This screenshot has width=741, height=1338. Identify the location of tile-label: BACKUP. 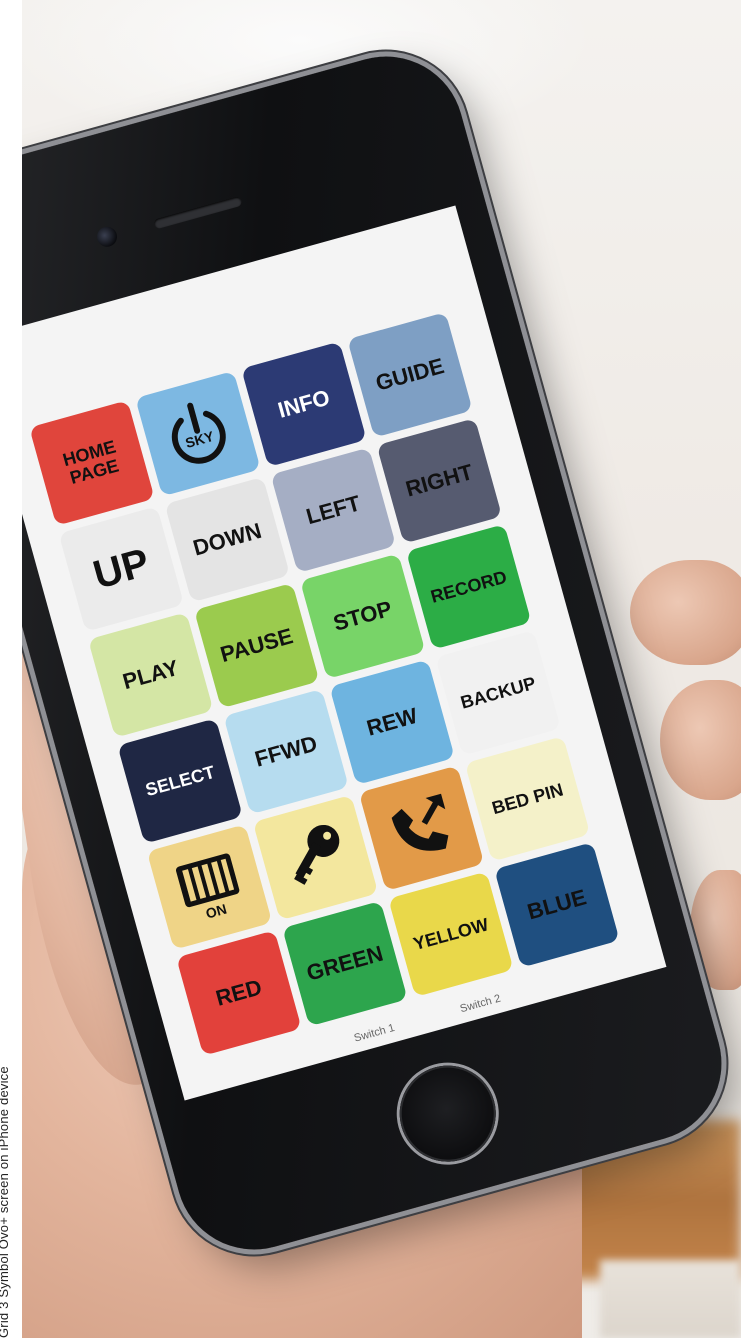
(498, 692).